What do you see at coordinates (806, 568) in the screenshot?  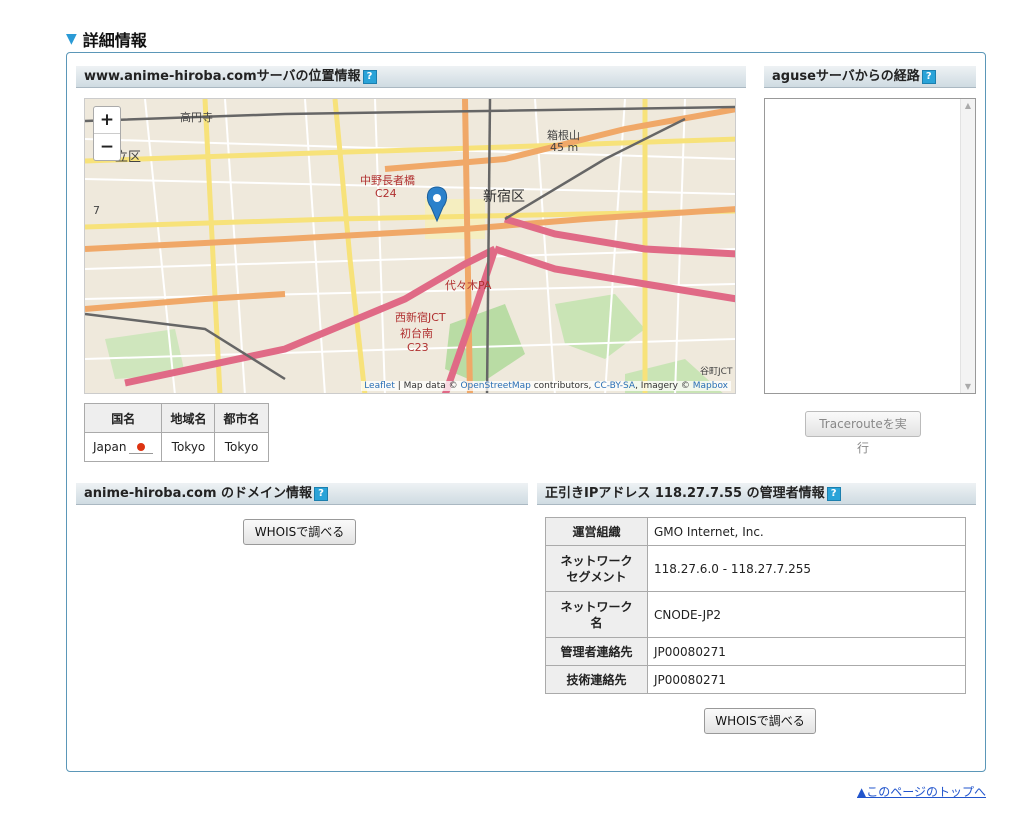 I see `row-value: 118.27.6.0 - 118.27.7.255` at bounding box center [806, 568].